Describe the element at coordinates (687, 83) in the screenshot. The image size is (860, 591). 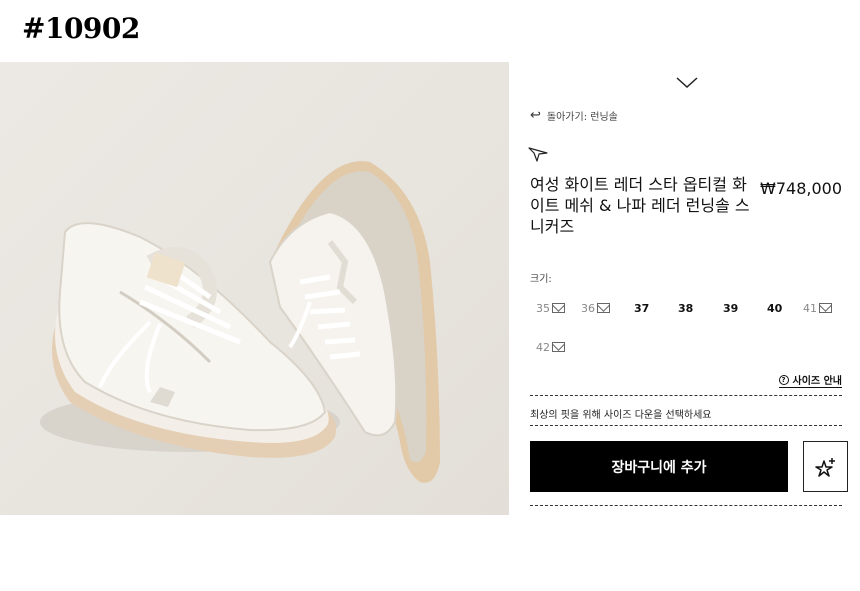
I see `chevron-down-icon` at that location.